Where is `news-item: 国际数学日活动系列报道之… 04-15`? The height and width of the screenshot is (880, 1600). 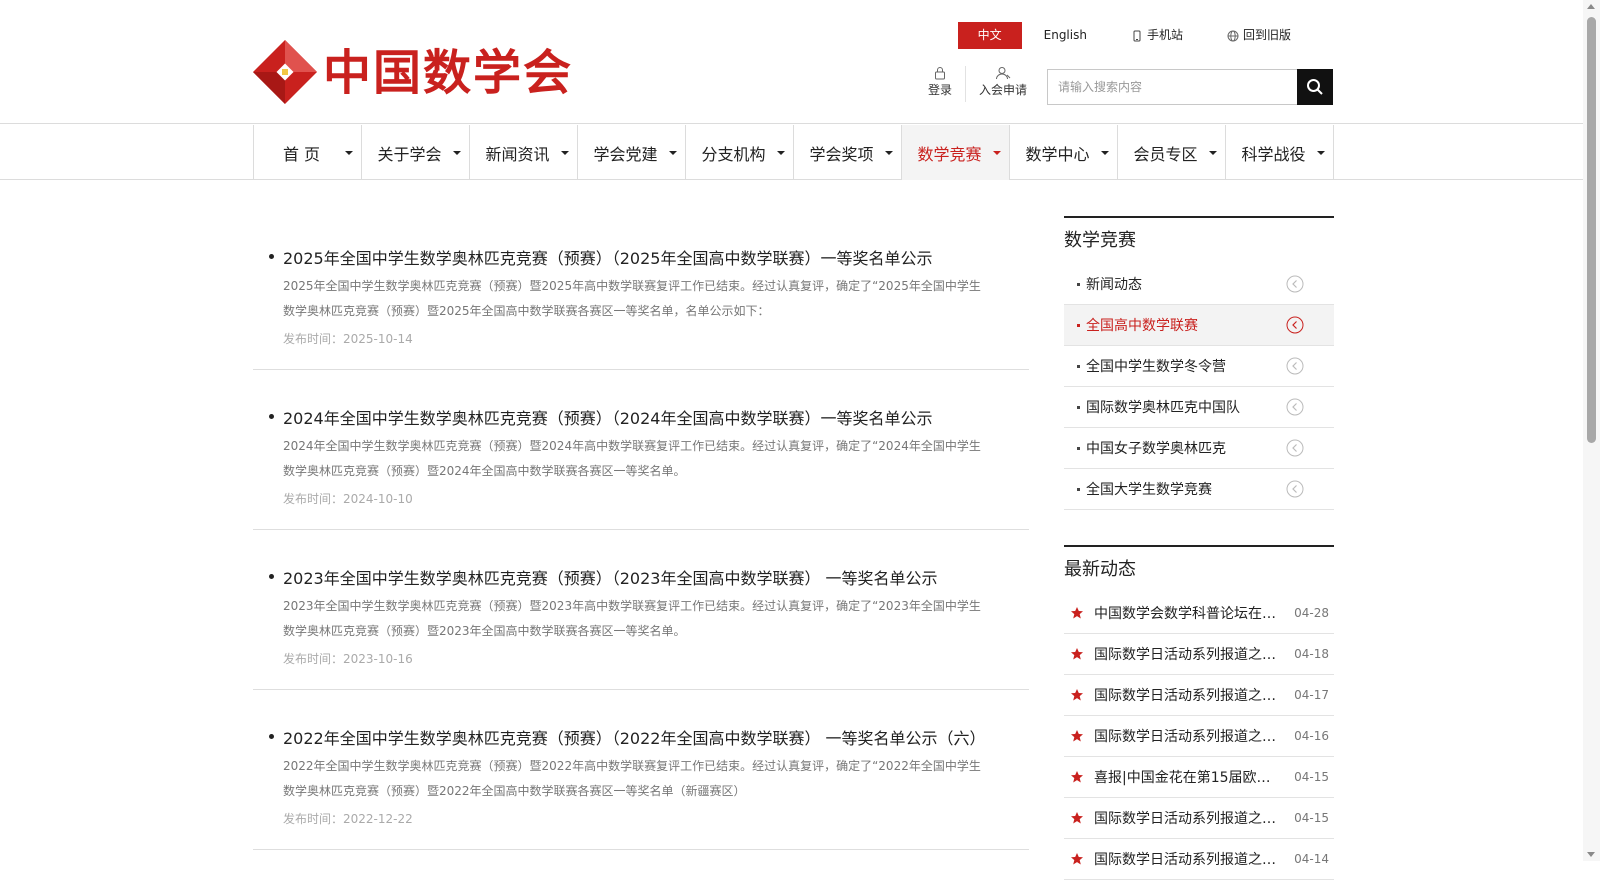
news-item: 国际数学日活动系列报道之… 04-15 is located at coordinates (1199, 818).